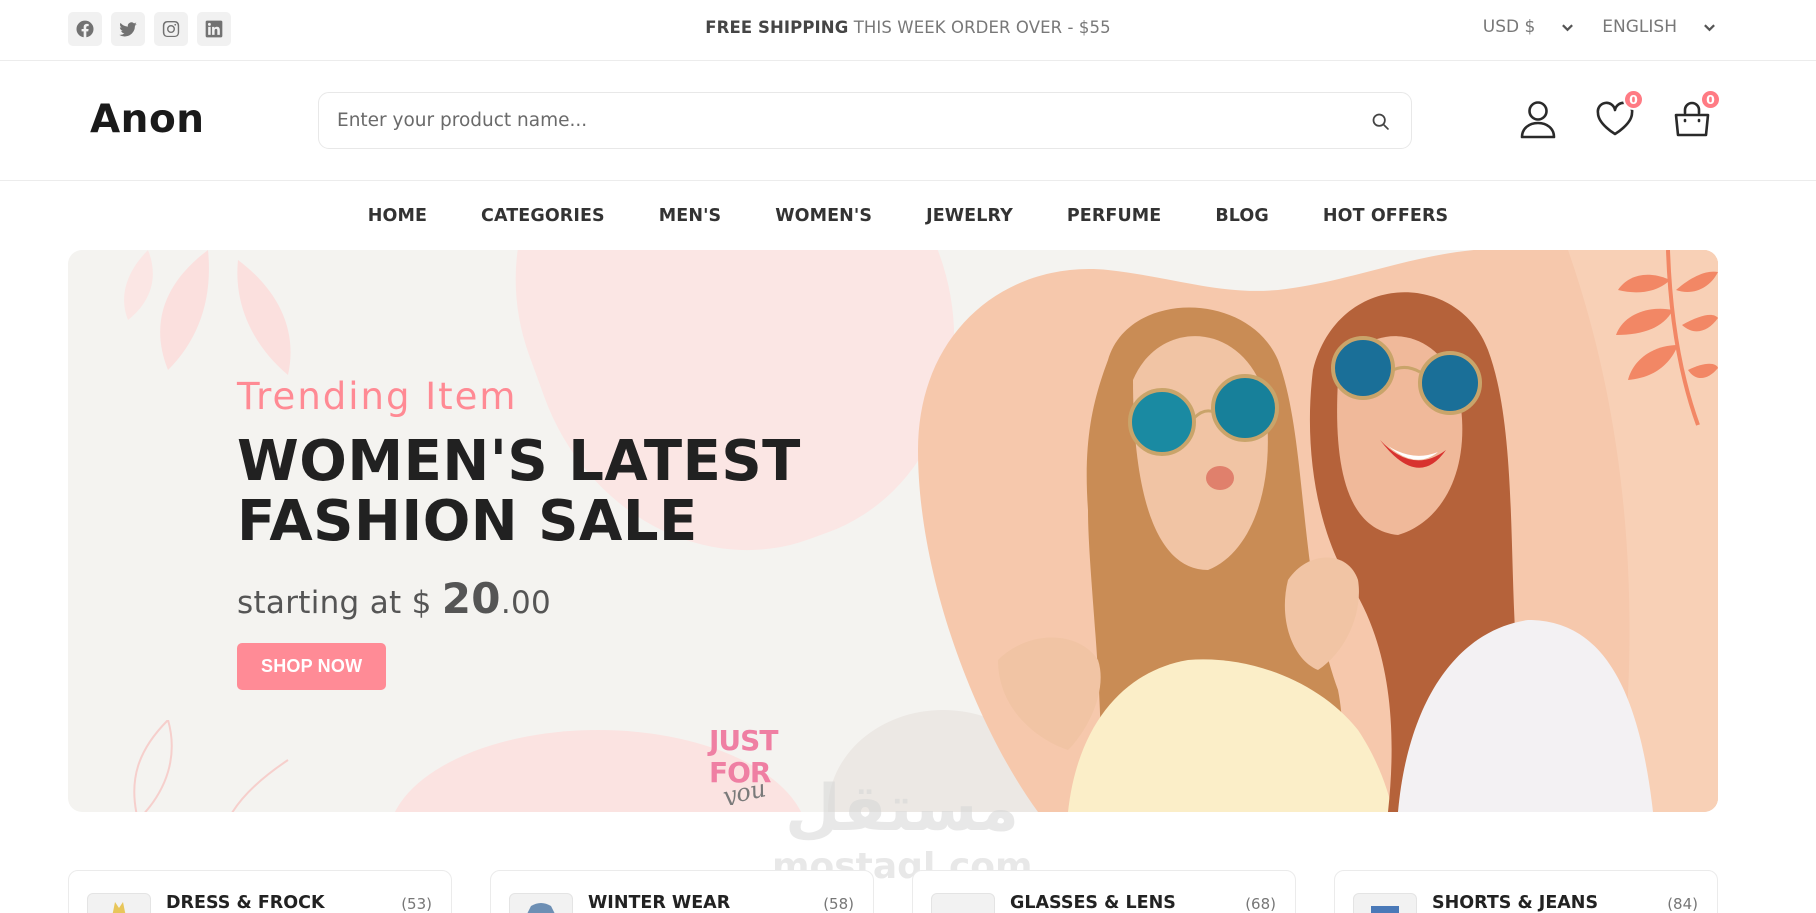 The image size is (1816, 913). I want to click on category-card: DRESS & FROCK (53), so click(260, 891).